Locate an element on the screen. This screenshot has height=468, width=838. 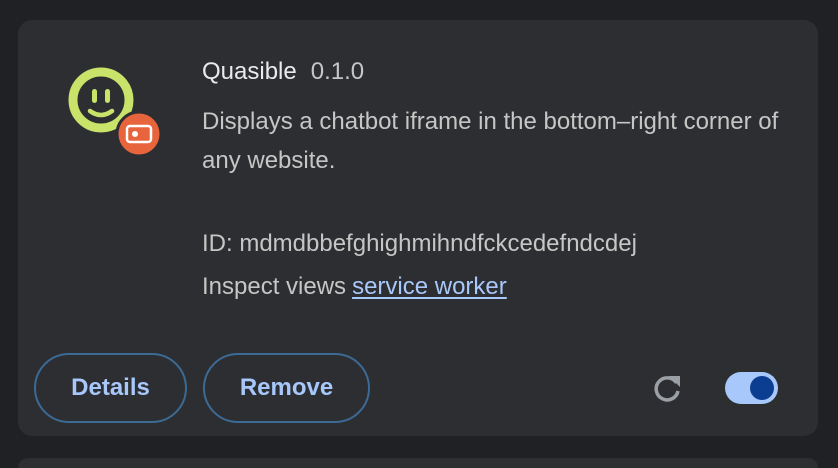
toggle-knob is located at coordinates (762, 388).